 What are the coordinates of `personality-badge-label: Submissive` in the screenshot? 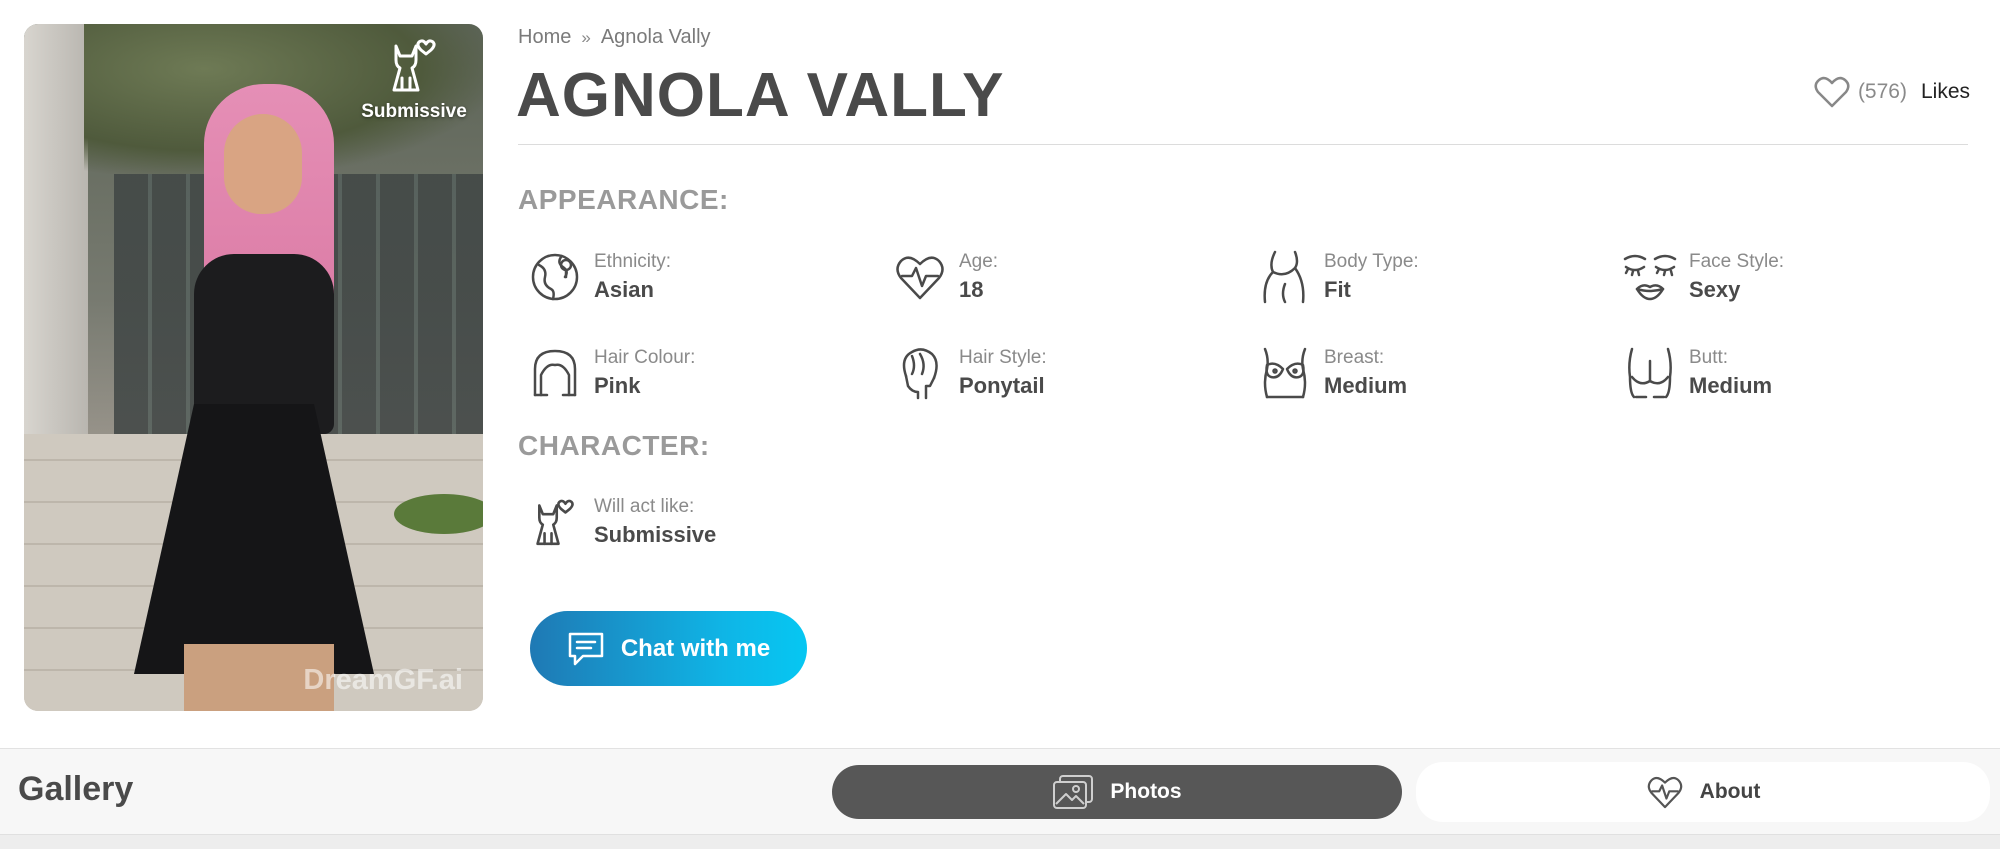 It's located at (414, 111).